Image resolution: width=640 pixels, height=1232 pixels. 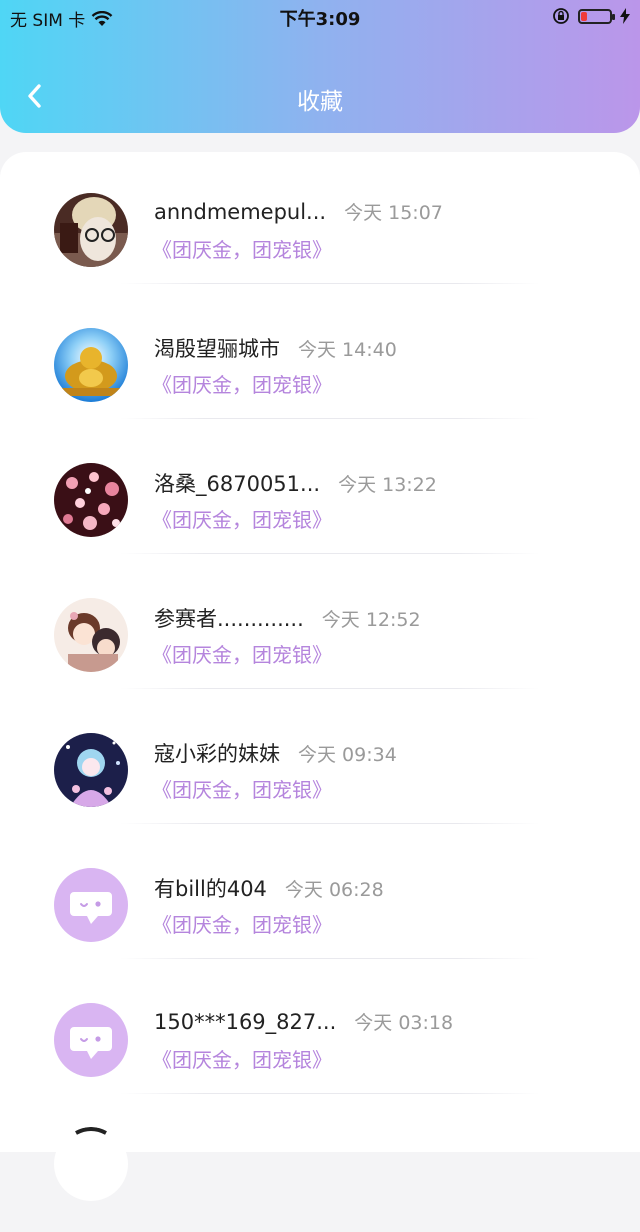 I want to click on list-item: 有bill的404 今天 06:28 《团厌金，团宠银》, so click(x=320, y=894).